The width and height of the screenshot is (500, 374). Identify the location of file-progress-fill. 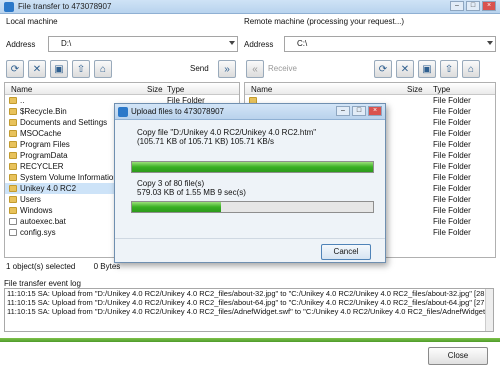
(252, 167).